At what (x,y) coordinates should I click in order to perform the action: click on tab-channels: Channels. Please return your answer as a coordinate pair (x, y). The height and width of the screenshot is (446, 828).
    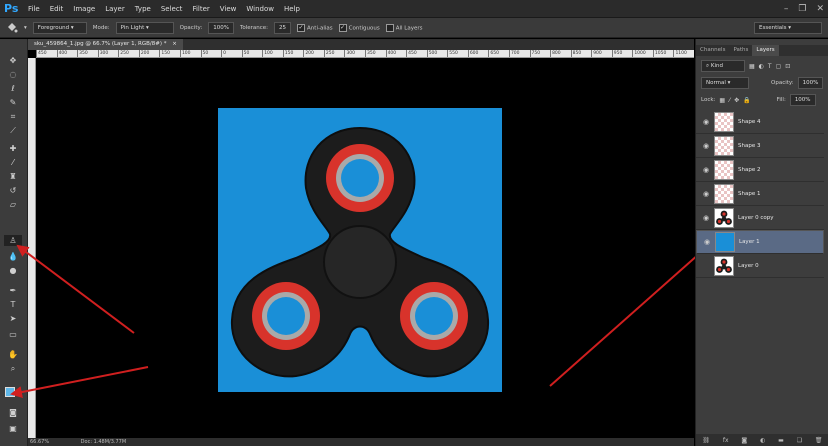
    Looking at the image, I should click on (712, 50).